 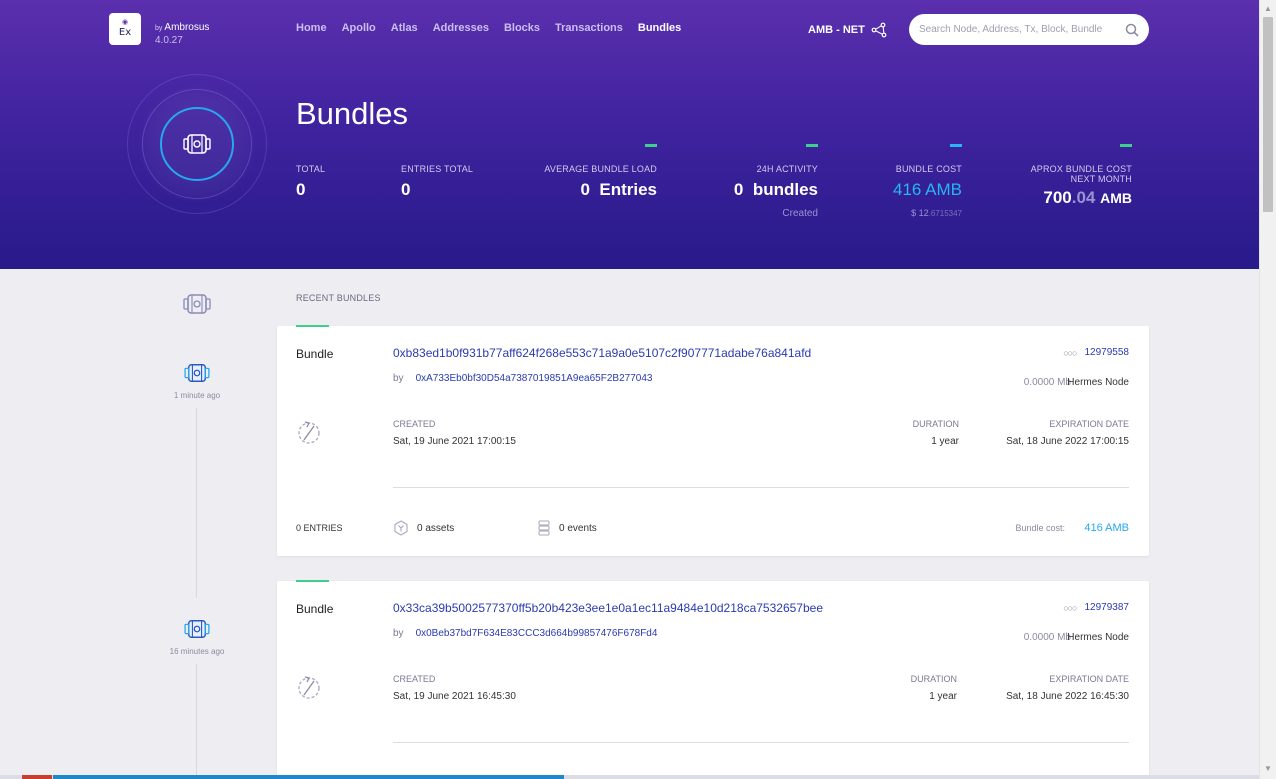 What do you see at coordinates (836, 30) in the screenshot?
I see `network-label: AMB - NET` at bounding box center [836, 30].